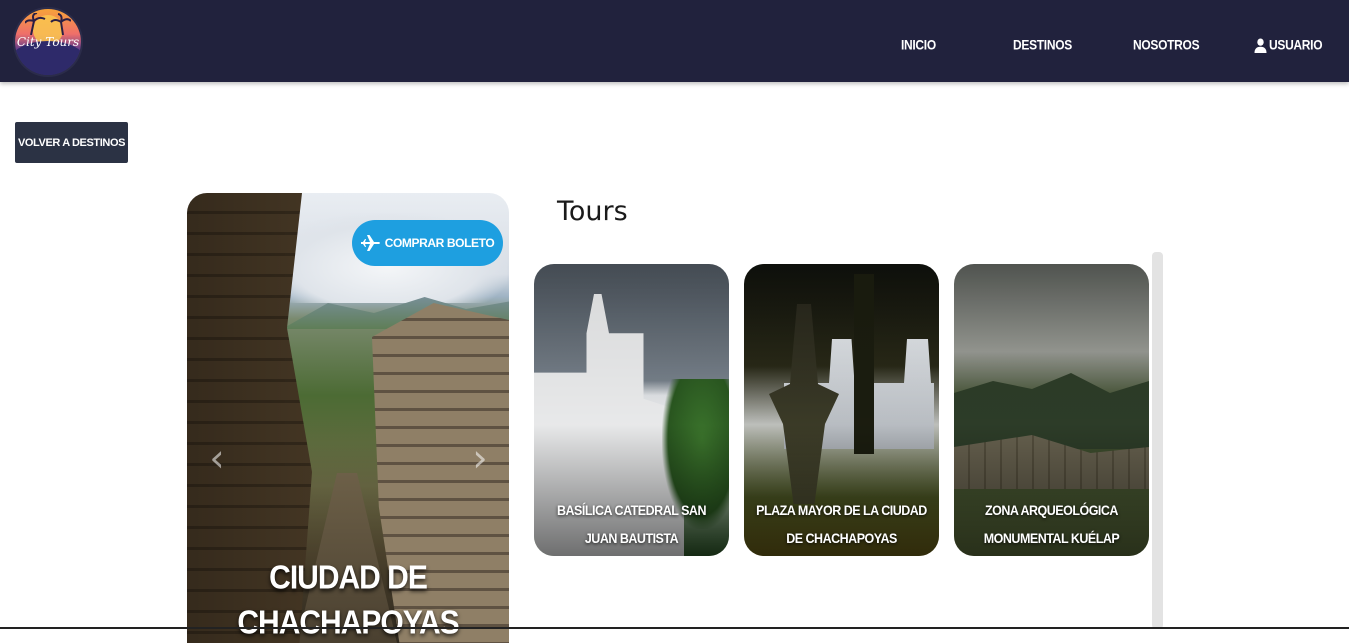  I want to click on nav-inicio: INICIO, so click(918, 45).